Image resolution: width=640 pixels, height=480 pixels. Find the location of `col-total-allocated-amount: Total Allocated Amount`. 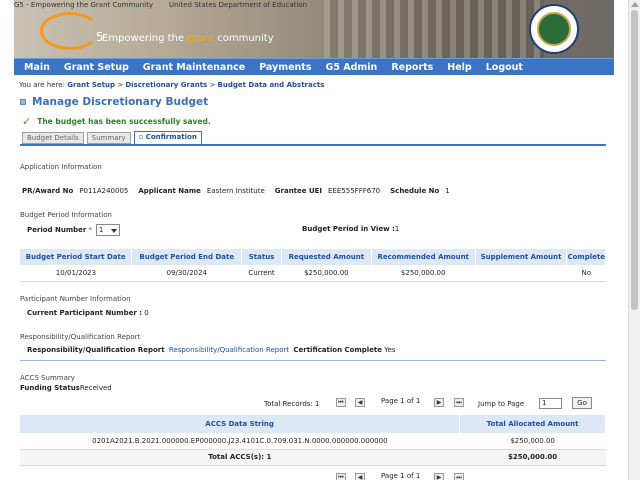

col-total-allocated-amount: Total Allocated Amount is located at coordinates (532, 424).